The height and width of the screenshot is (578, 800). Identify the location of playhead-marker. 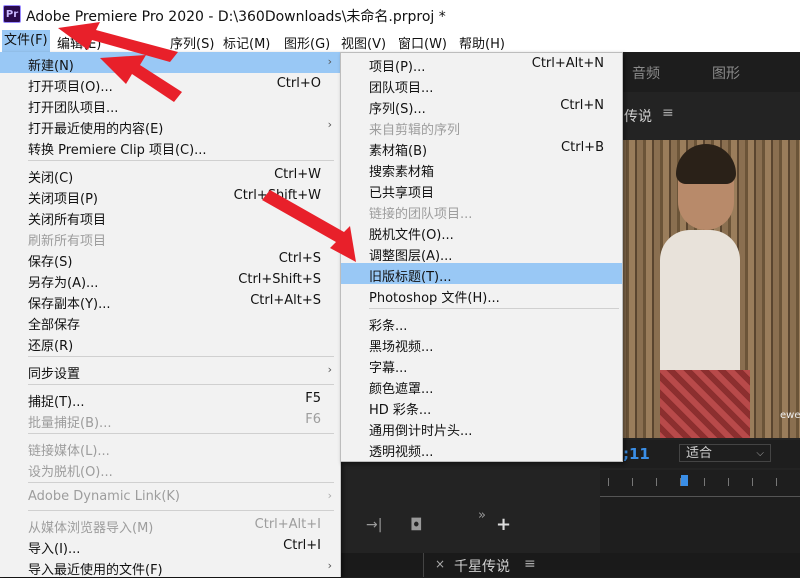
(684, 480).